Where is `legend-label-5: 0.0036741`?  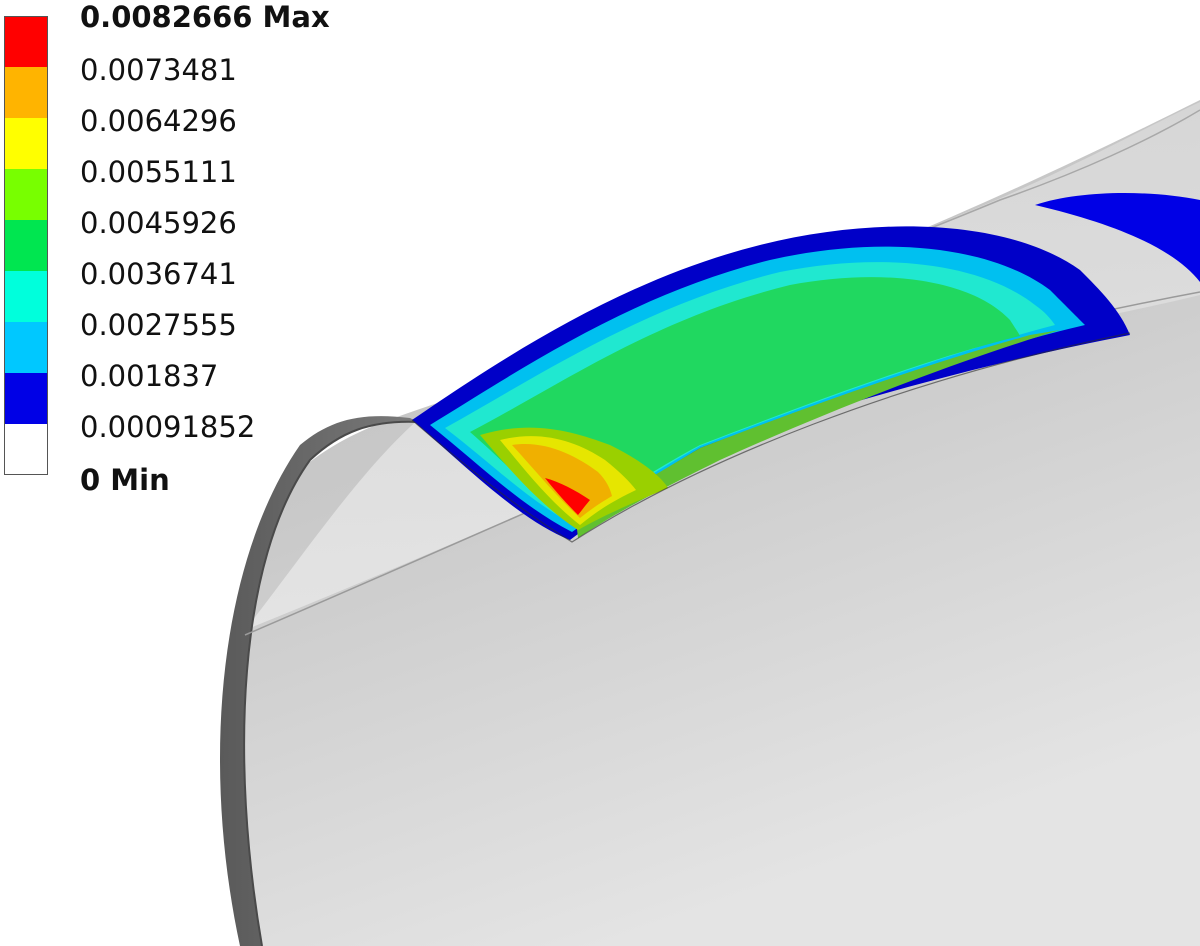
legend-label-5: 0.0036741 is located at coordinates (158, 274).